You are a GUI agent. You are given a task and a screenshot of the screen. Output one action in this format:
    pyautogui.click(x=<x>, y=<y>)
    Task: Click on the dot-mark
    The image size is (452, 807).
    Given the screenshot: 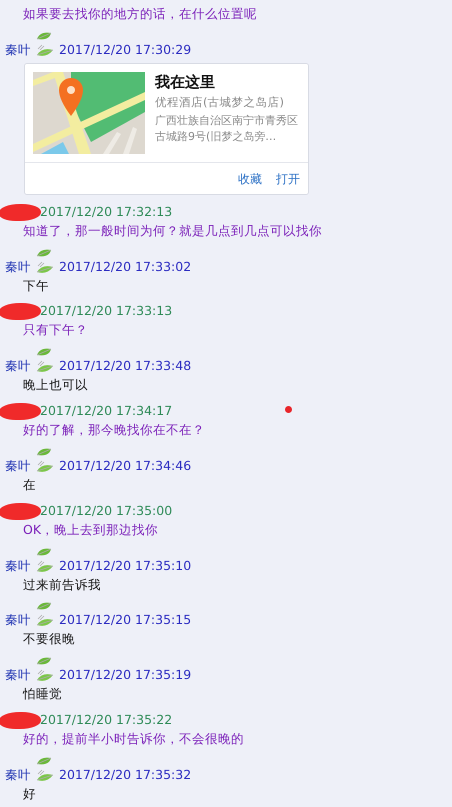 What is the action you would take?
    pyautogui.click(x=288, y=409)
    